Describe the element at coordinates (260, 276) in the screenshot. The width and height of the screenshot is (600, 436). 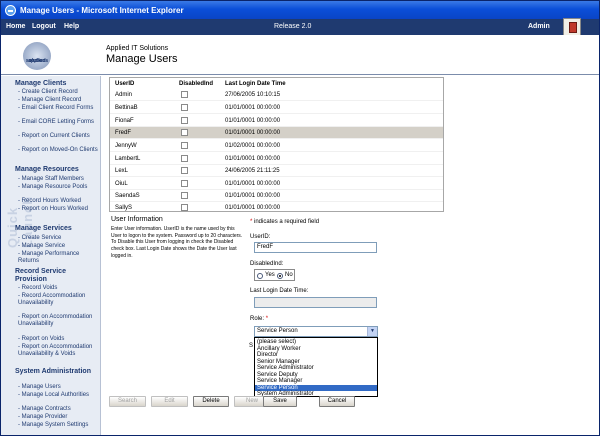
I see `disabled-yes-radio` at that location.